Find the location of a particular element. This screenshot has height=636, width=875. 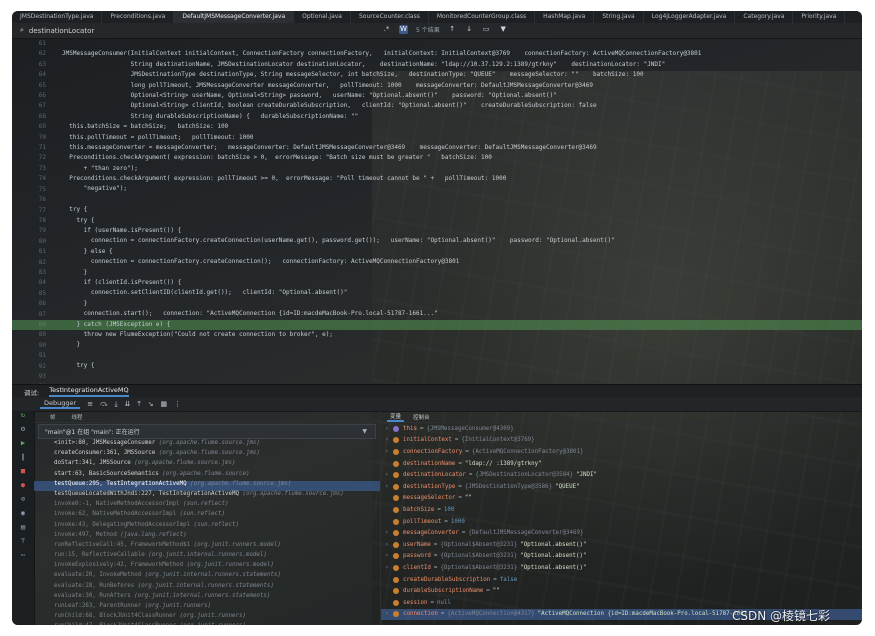

editor-tab: String.java is located at coordinates (619, 17).